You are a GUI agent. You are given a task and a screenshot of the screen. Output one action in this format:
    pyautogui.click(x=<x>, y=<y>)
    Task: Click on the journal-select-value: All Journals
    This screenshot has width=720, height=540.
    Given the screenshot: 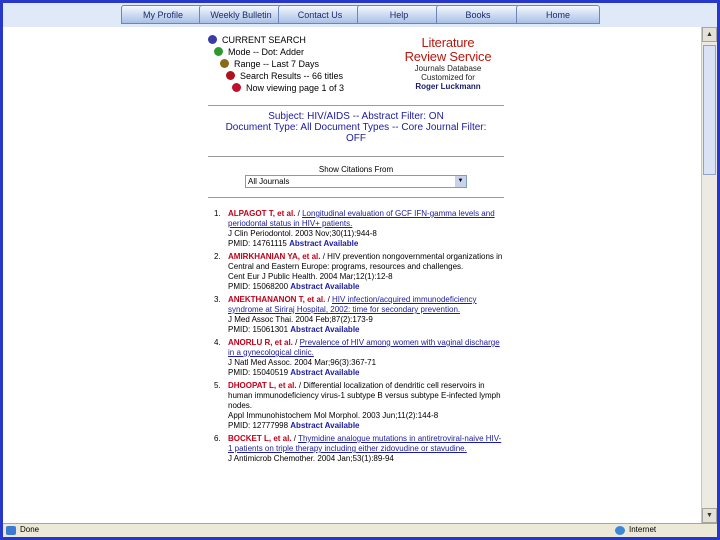 What is the action you would take?
    pyautogui.click(x=269, y=181)
    